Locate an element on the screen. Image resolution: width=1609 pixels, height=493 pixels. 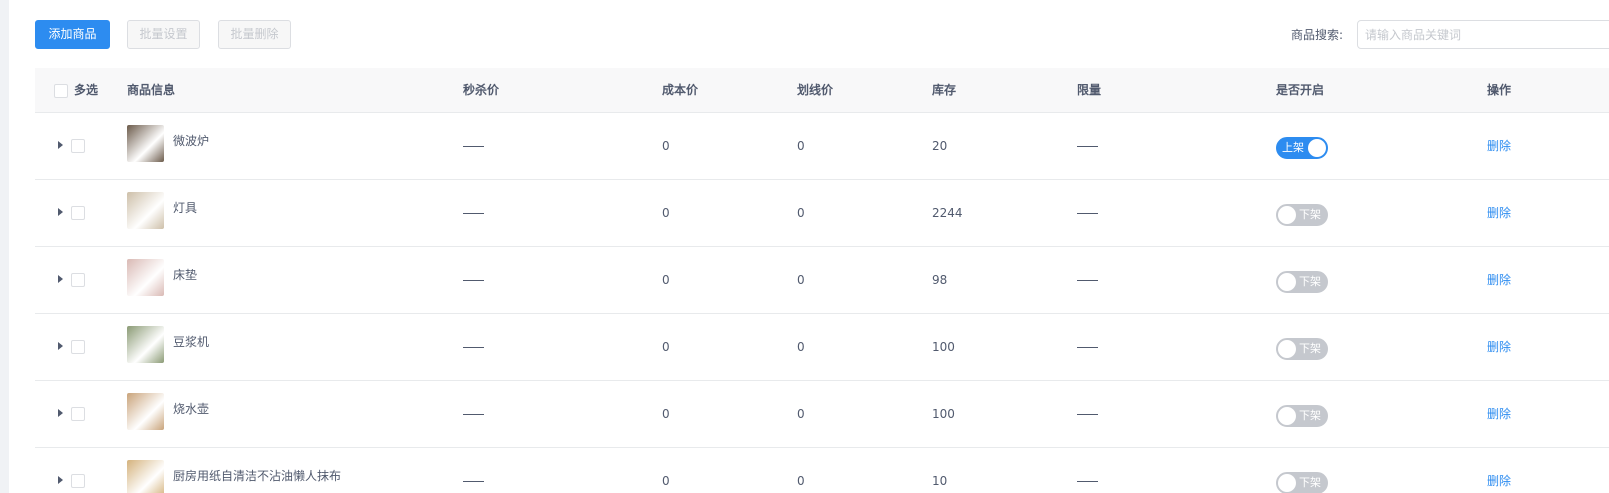
stock-value: 98 is located at coordinates (940, 280).